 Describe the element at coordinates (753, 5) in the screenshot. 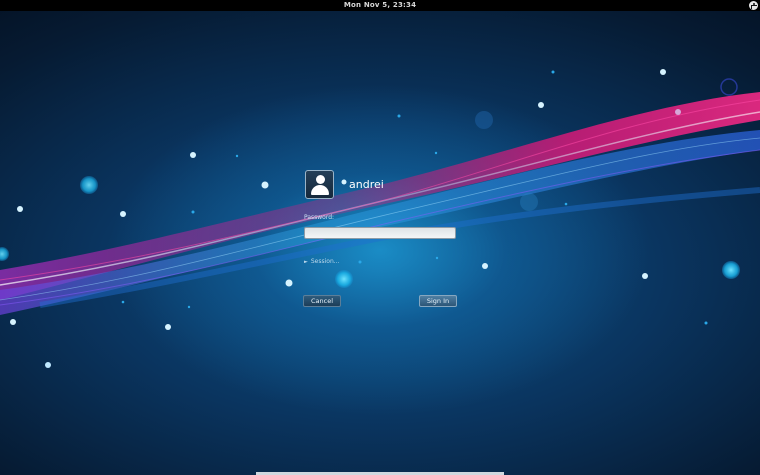

I see `accessibility-icon` at that location.